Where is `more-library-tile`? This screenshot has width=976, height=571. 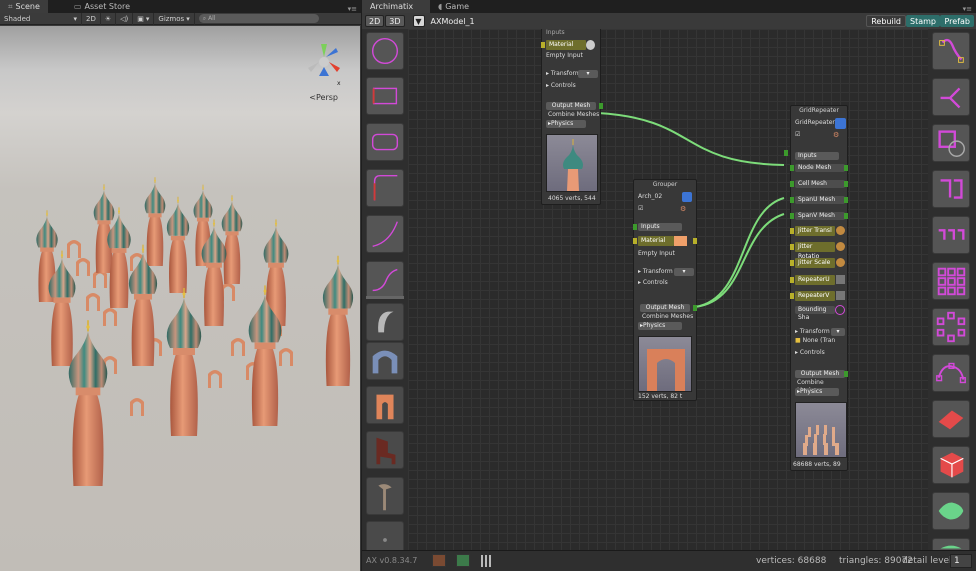
more-library-tile is located at coordinates (385, 535).